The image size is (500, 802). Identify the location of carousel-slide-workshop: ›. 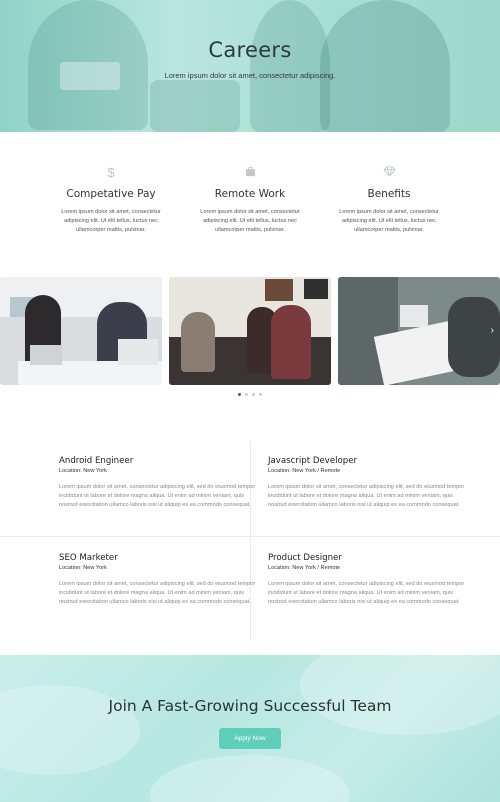
(419, 331).